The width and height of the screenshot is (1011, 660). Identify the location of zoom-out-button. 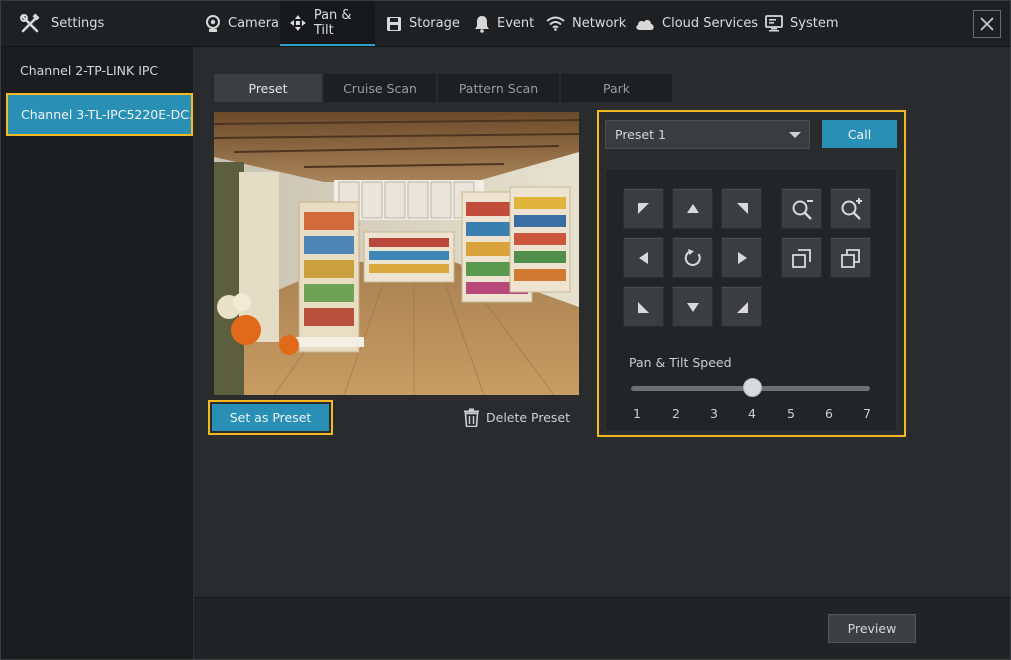
(801, 208).